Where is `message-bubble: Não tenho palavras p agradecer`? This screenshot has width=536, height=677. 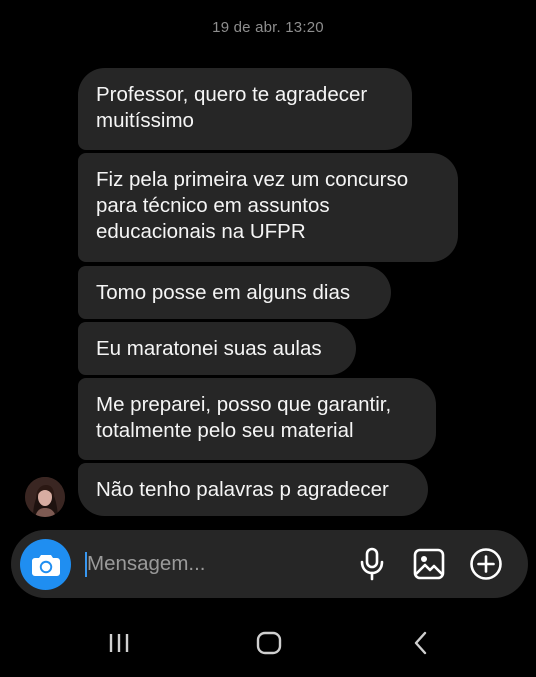 message-bubble: Não tenho palavras p agradecer is located at coordinates (253, 489).